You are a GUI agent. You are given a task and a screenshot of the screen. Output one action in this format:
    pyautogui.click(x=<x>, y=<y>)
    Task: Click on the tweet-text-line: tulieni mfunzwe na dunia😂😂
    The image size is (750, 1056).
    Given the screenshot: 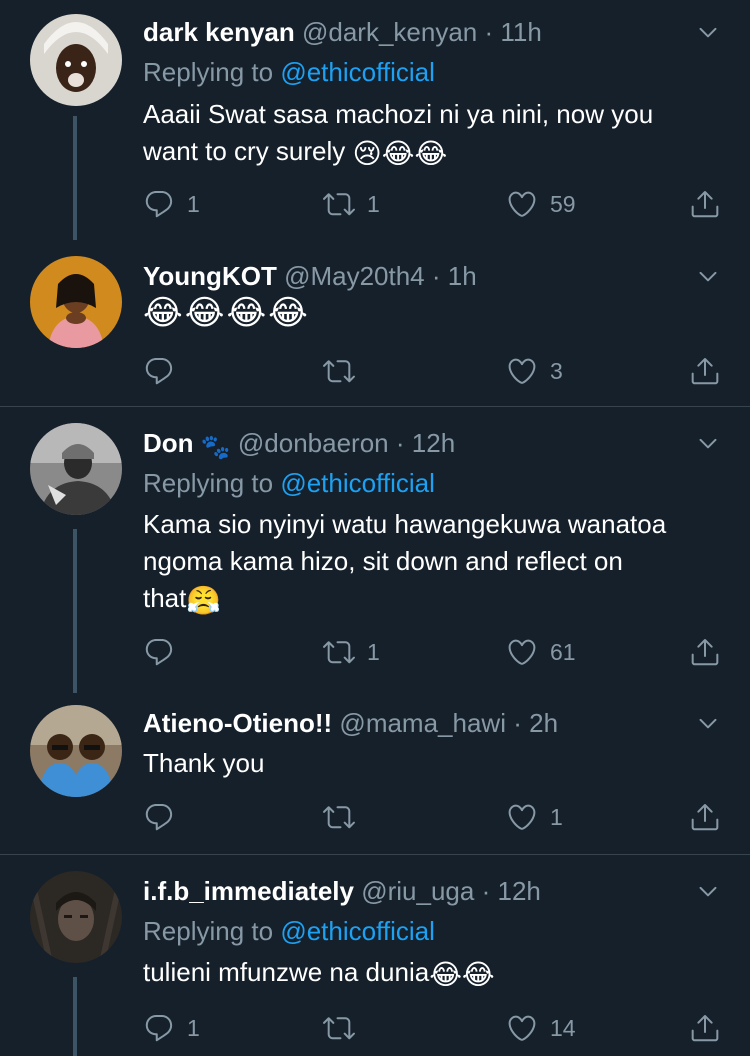 What is the action you would take?
    pyautogui.click(x=433, y=972)
    